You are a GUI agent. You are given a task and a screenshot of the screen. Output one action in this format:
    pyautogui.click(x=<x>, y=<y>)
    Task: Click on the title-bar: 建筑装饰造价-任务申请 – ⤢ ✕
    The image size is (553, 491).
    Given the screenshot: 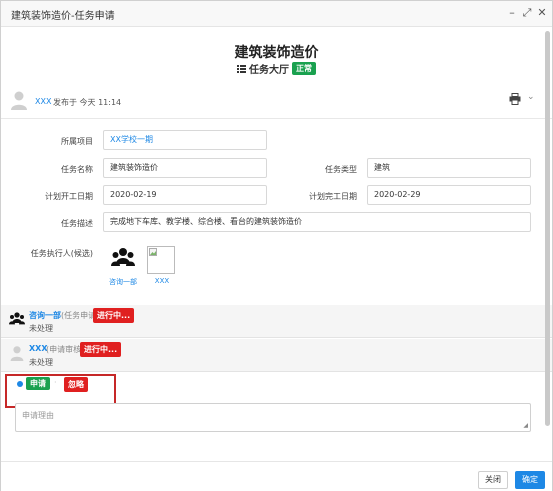 What is the action you would take?
    pyautogui.click(x=276, y=14)
    